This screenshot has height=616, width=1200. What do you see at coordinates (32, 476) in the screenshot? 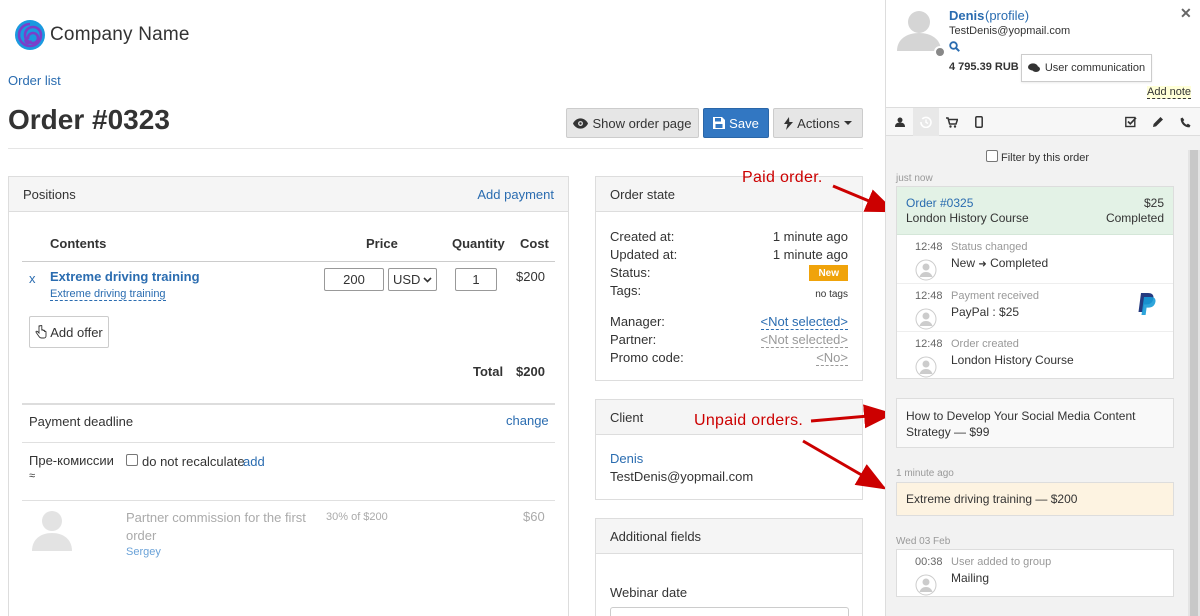
I see `commission-sub: ≈` at bounding box center [32, 476].